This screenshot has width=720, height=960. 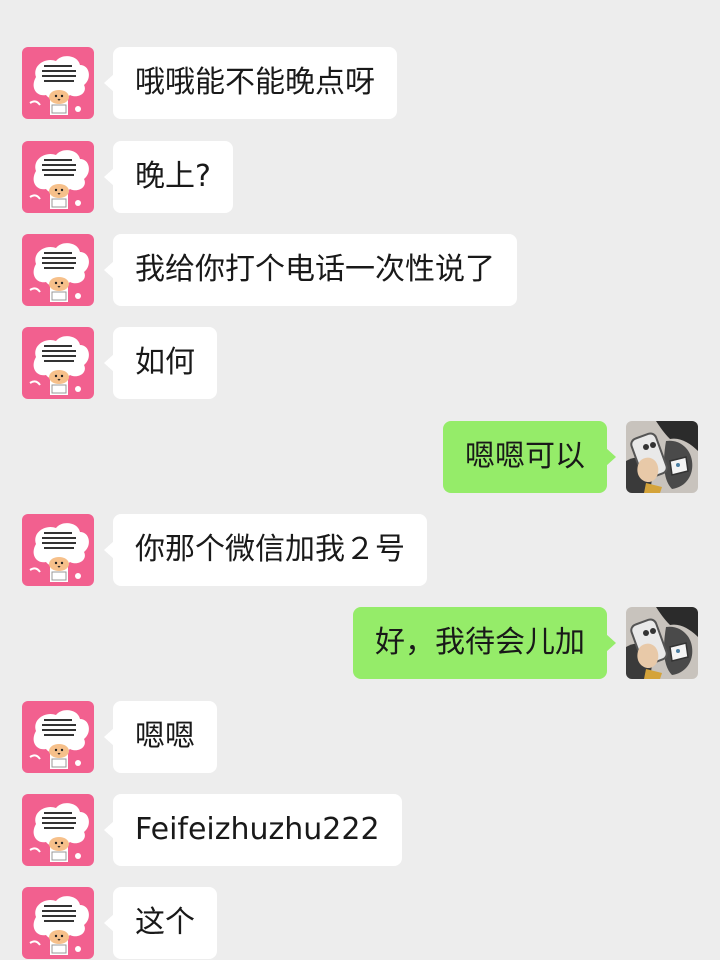 I want to click on message-row: 嗯嗯, so click(x=360, y=737).